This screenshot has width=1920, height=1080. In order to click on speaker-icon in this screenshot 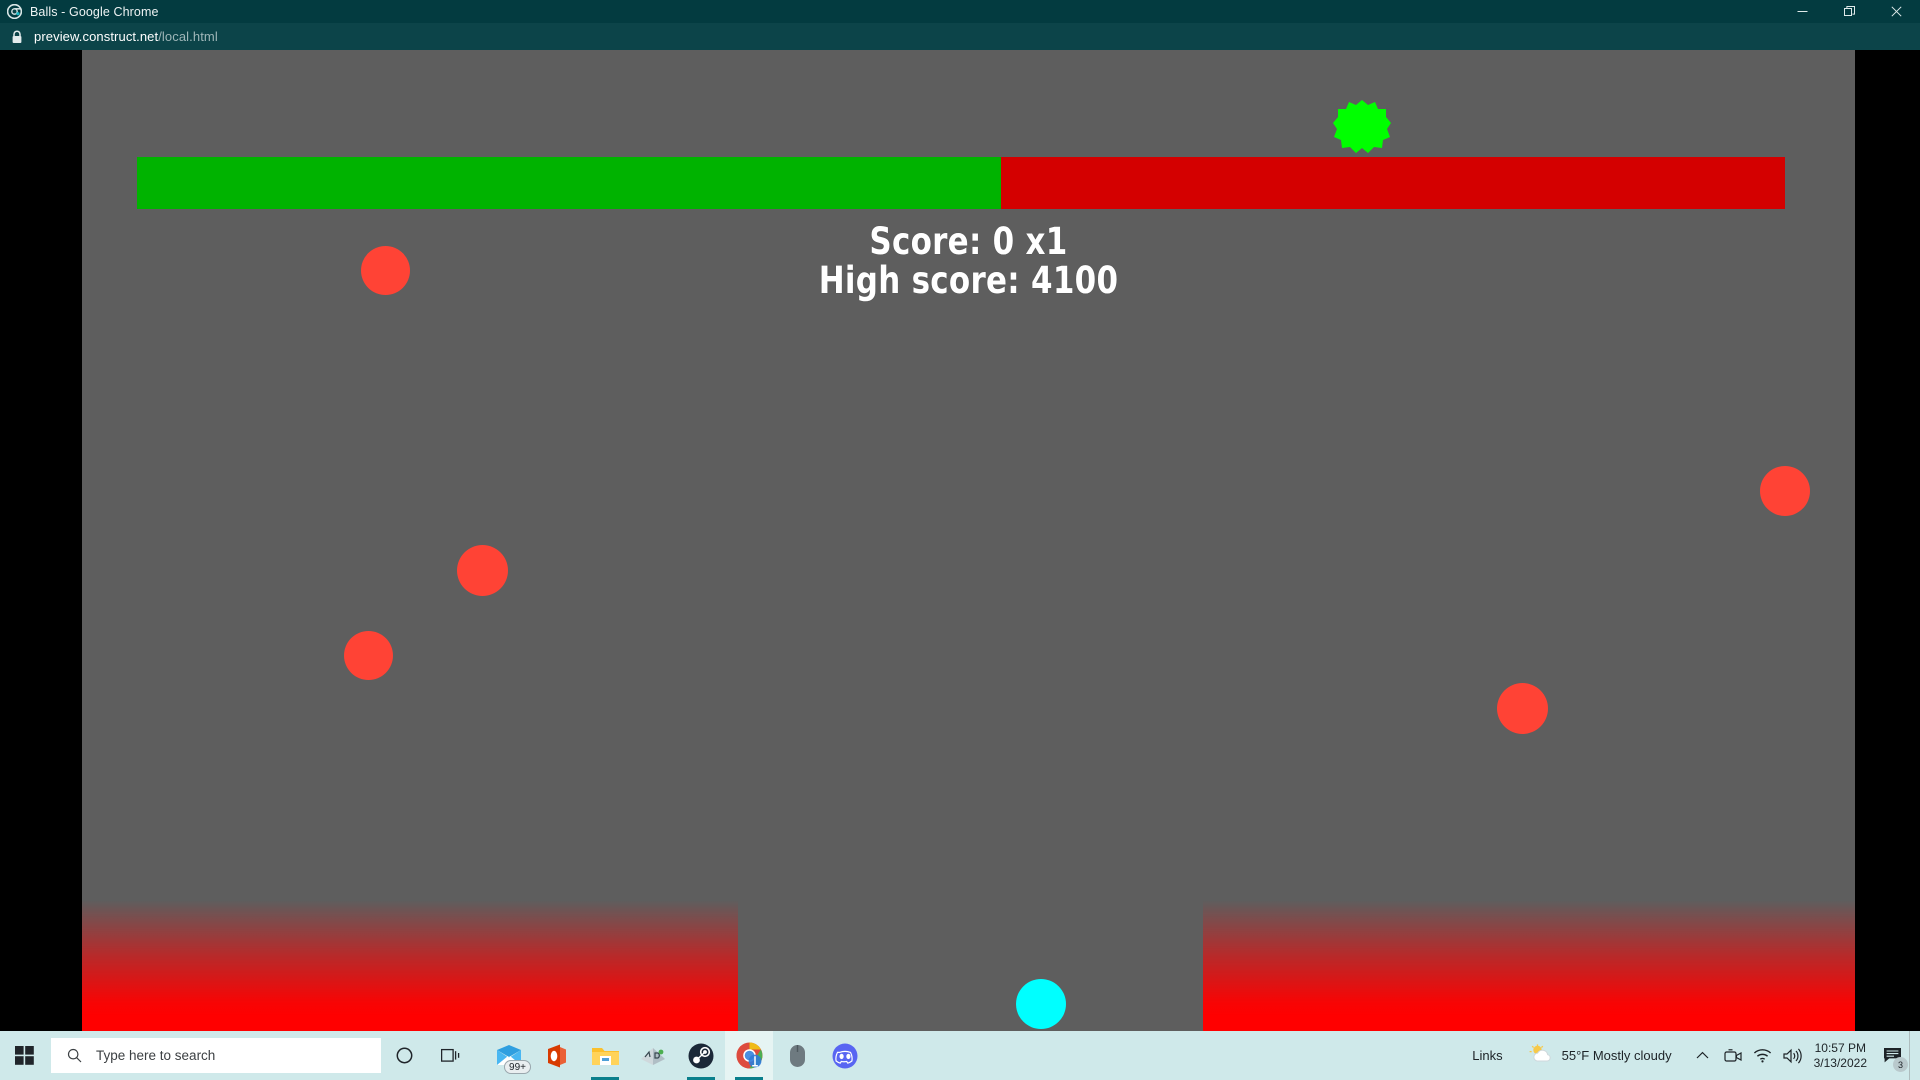, I will do `click(1793, 1055)`.